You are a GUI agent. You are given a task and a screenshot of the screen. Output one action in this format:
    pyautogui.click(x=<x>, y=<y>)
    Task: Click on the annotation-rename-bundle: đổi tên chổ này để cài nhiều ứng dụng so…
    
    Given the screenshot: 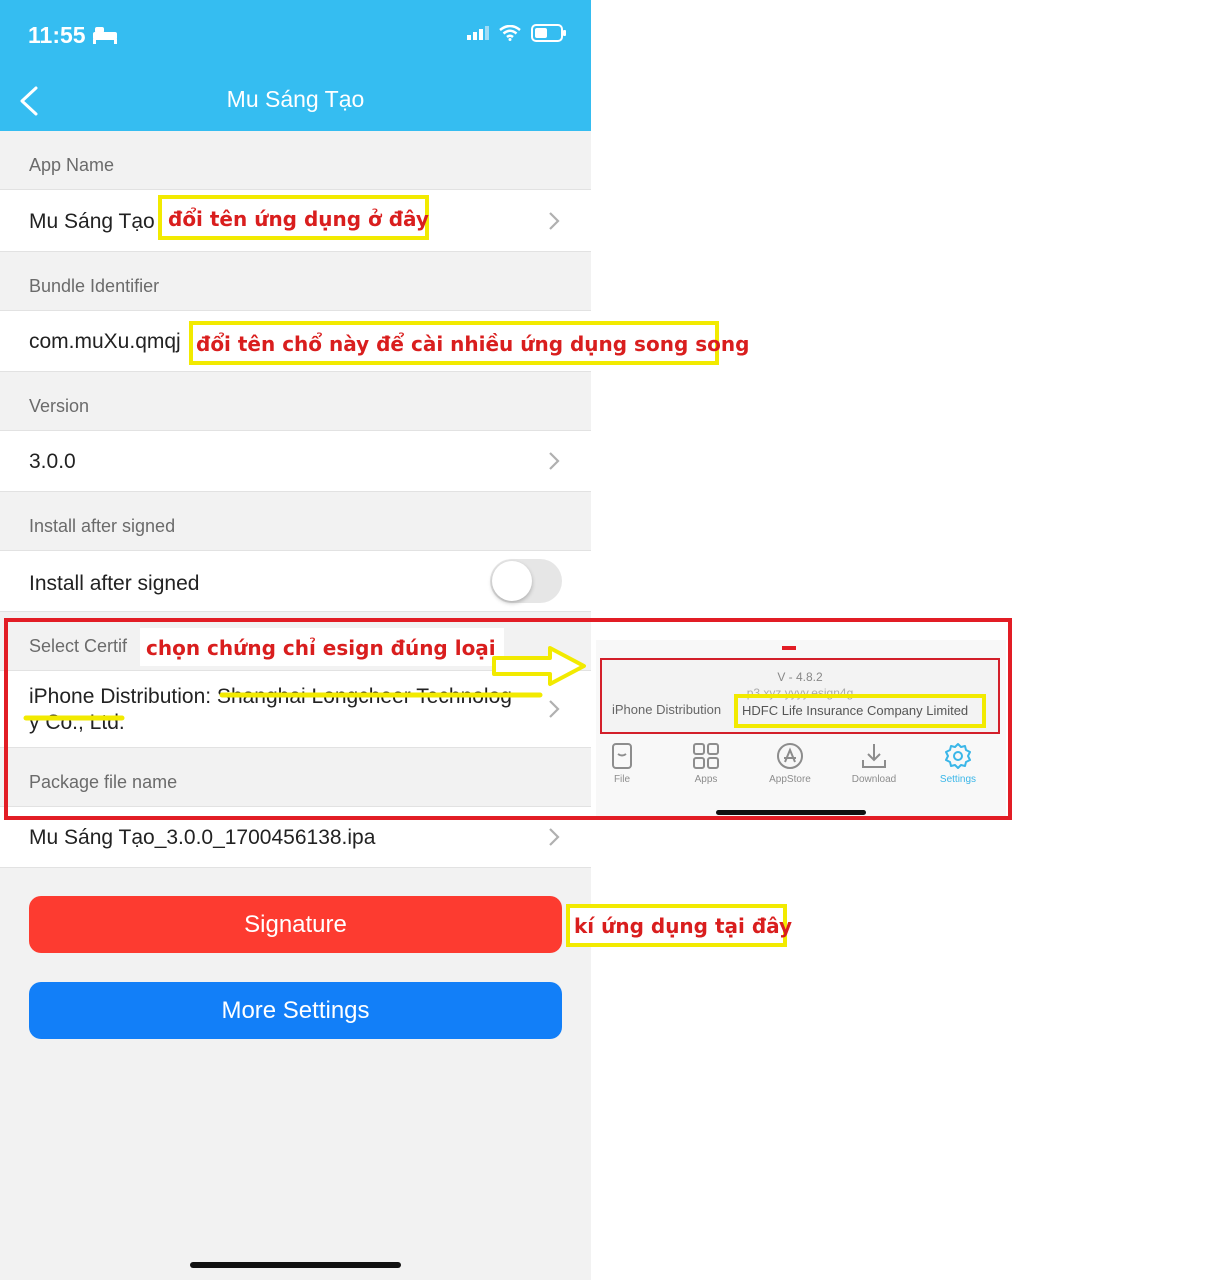 What is the action you would take?
    pyautogui.click(x=469, y=343)
    